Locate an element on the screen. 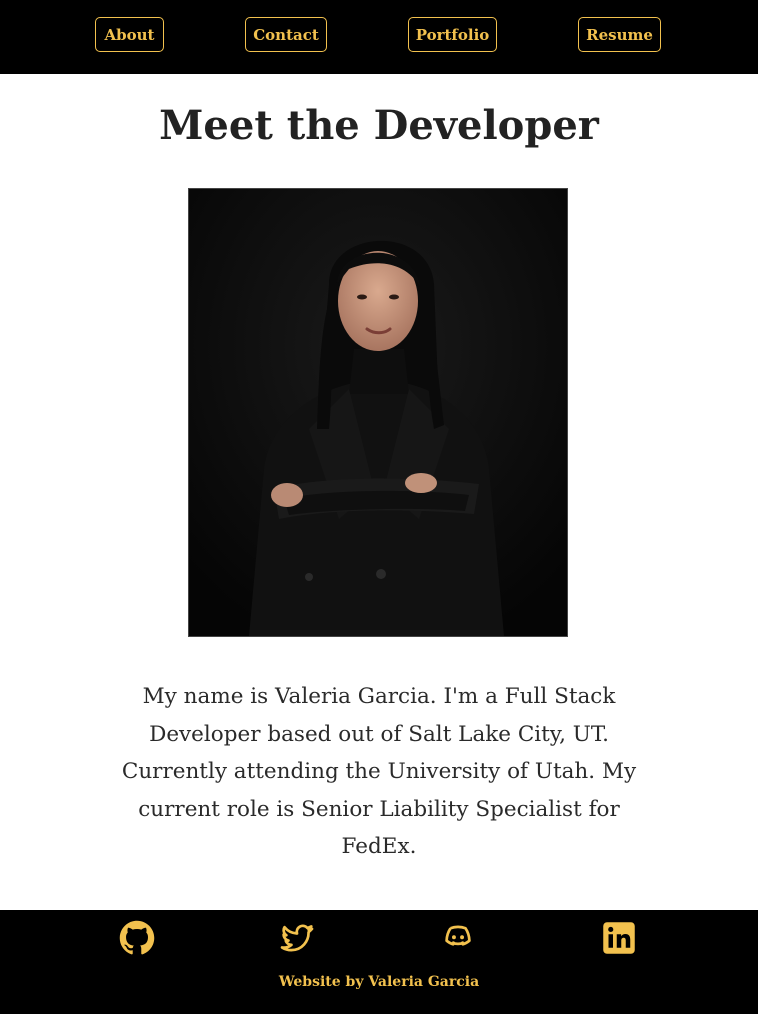 The width and height of the screenshot is (758, 1014). footer-credit: Website by Valeria Garcia is located at coordinates (379, 982).